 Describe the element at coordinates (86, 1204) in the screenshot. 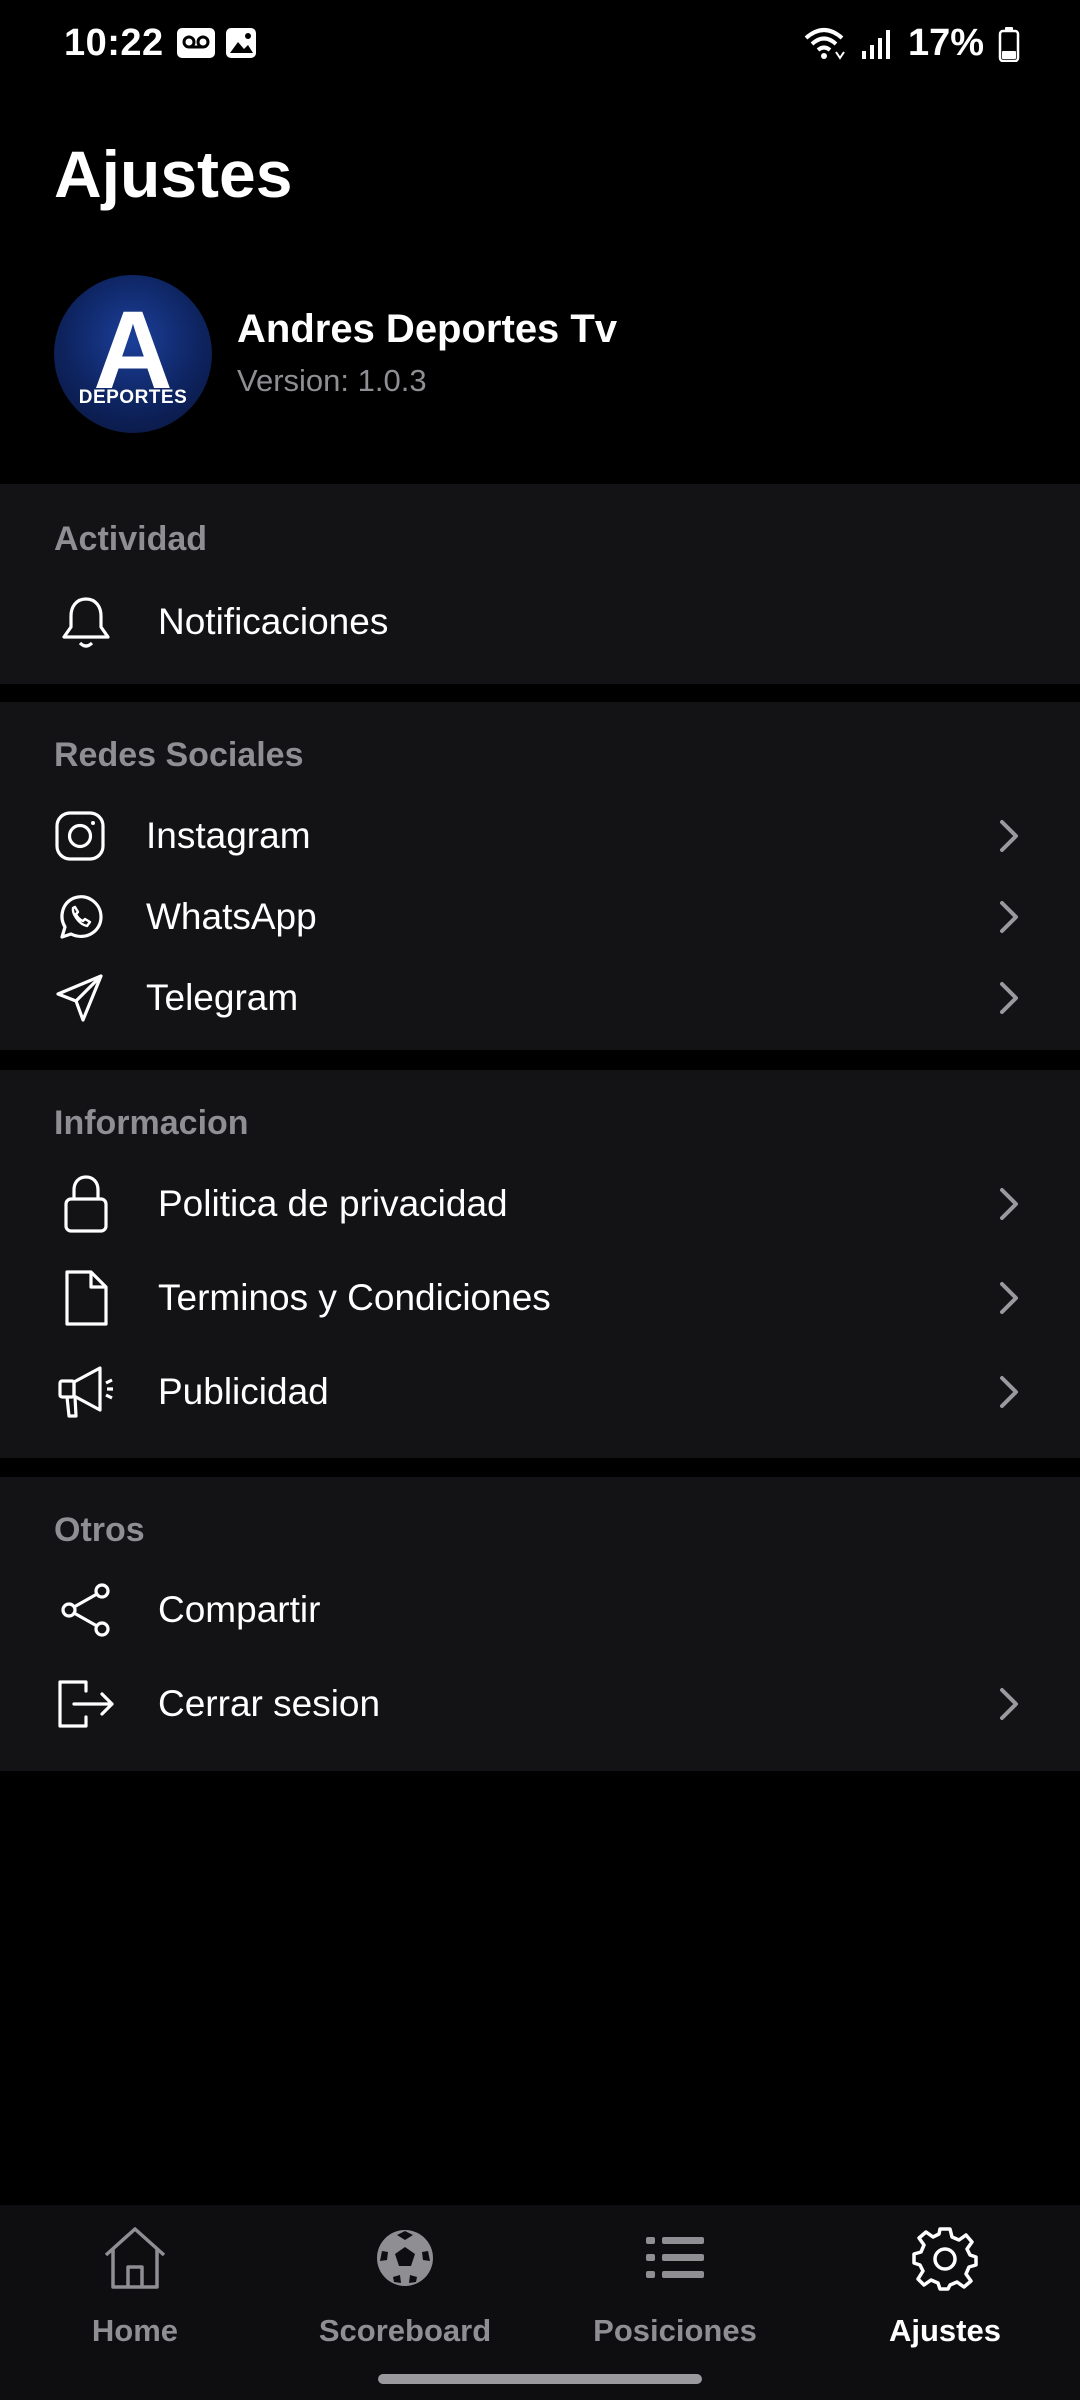

I see `lock-icon` at that location.